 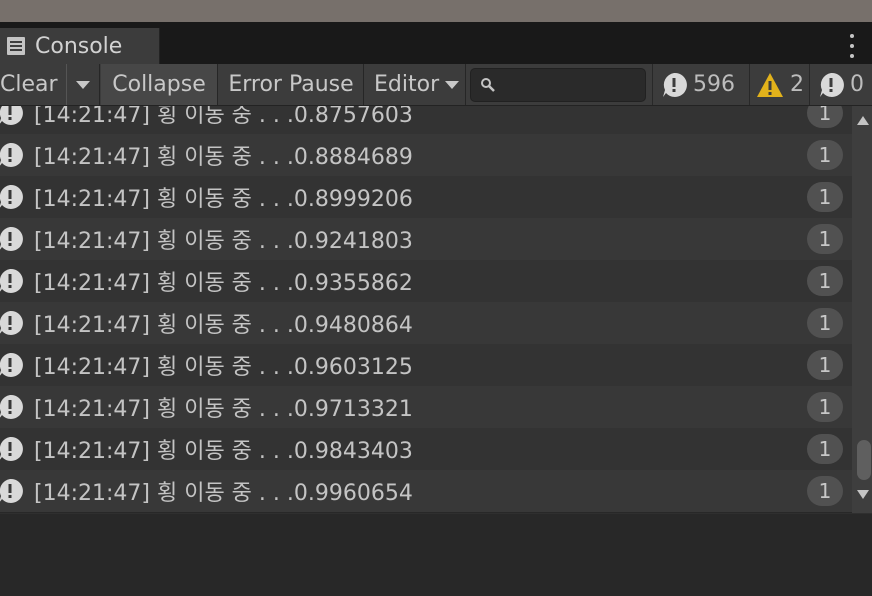 What do you see at coordinates (797, 84) in the screenshot?
I see `warning-count: 2` at bounding box center [797, 84].